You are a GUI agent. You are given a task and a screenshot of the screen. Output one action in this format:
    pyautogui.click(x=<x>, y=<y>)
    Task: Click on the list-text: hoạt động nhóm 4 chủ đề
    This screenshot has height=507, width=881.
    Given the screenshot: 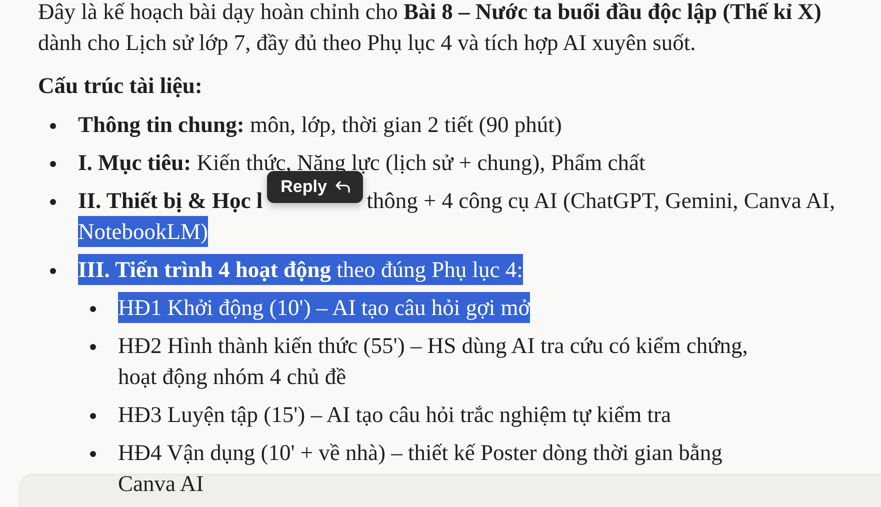 What is the action you would take?
    pyautogui.click(x=232, y=377)
    